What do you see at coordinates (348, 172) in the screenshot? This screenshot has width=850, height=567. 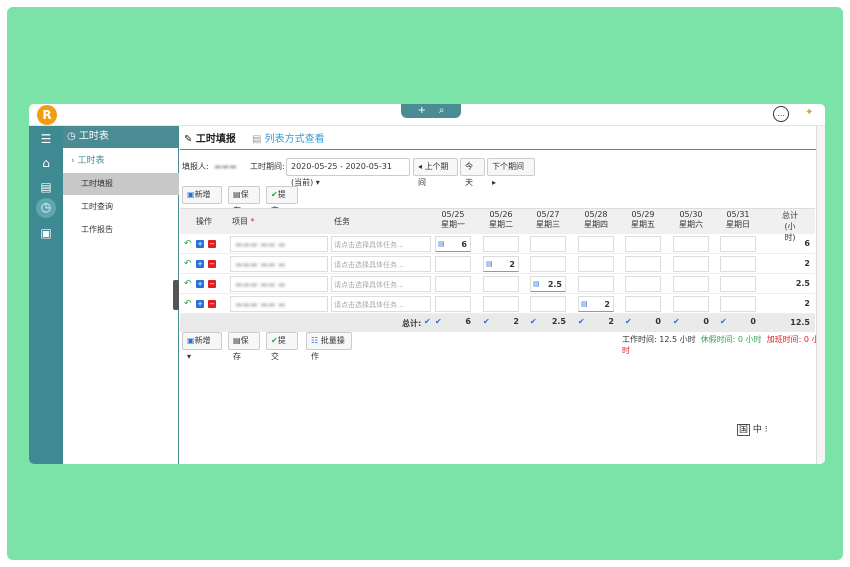 I see `period-select: 2020-05-25 - 2020-05-31 (当前) ▾` at bounding box center [348, 172].